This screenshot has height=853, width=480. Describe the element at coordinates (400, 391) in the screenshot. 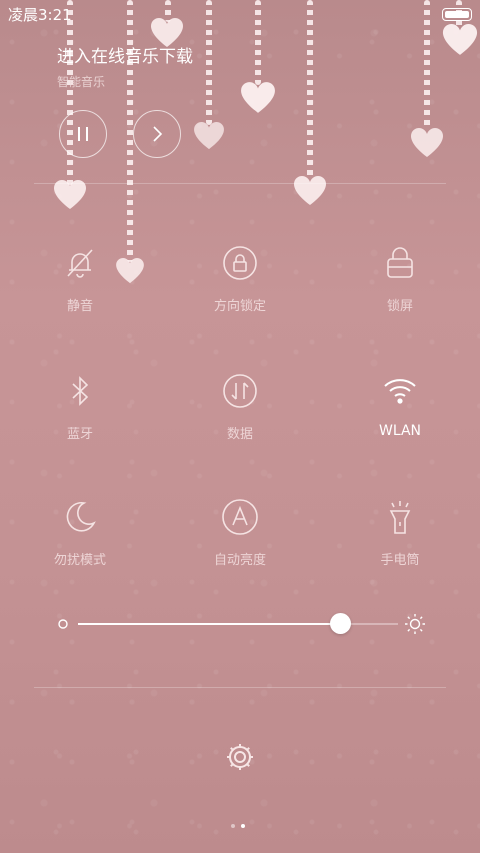

I see `wifi-icon` at that location.